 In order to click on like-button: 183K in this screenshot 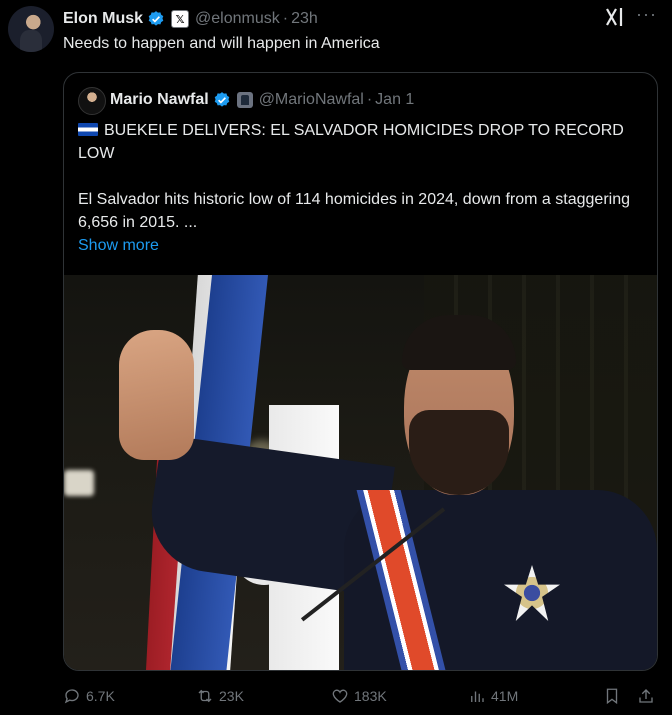, I will do `click(359, 696)`.